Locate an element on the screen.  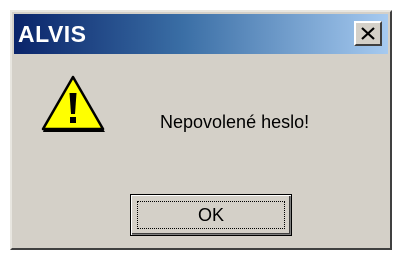
warning-icon is located at coordinates (73, 104).